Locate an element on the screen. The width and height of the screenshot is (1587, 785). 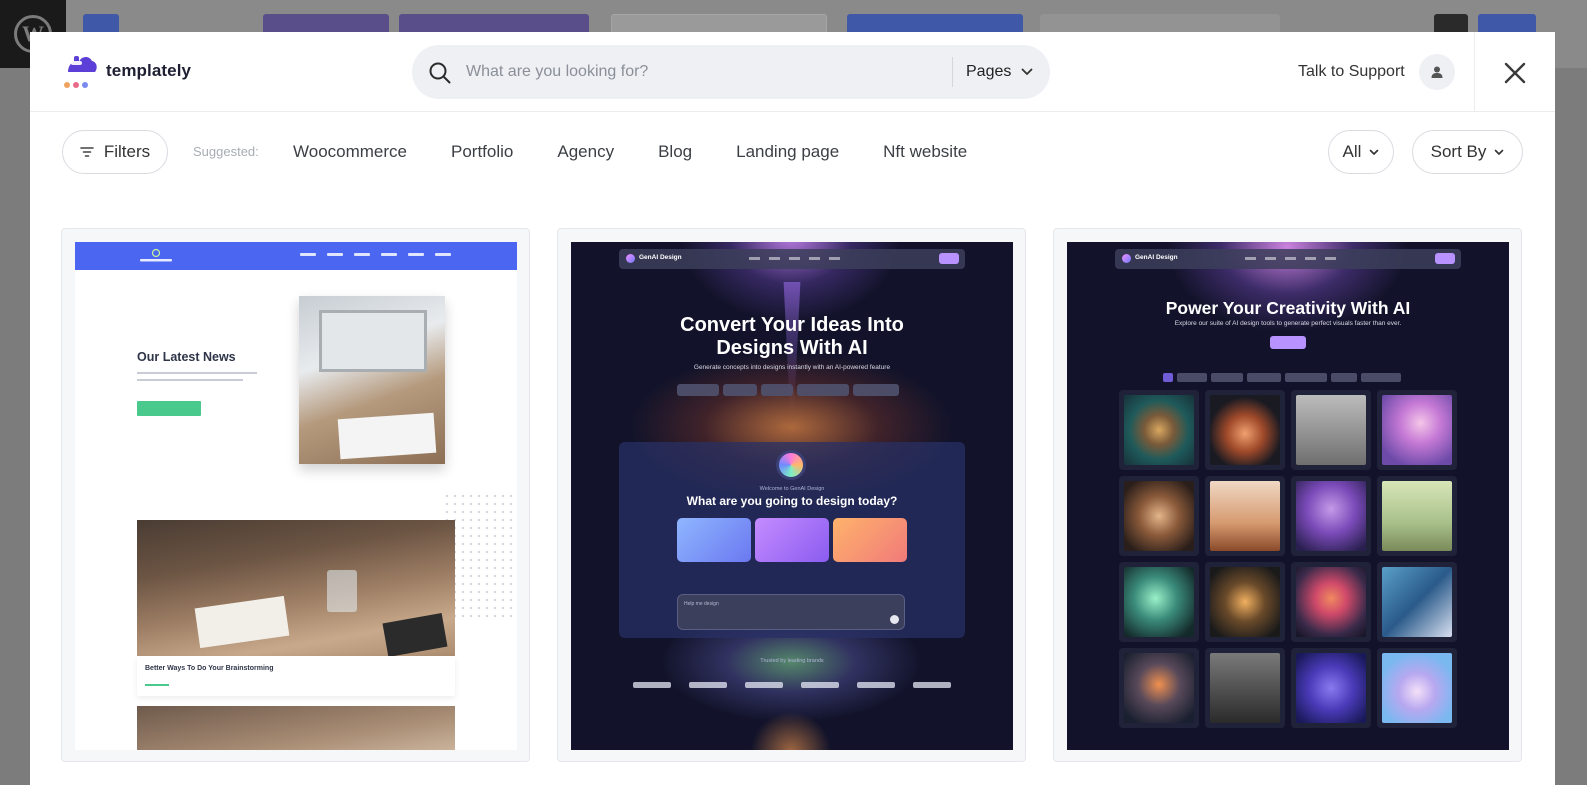
close-modal-button is located at coordinates (1515, 73).